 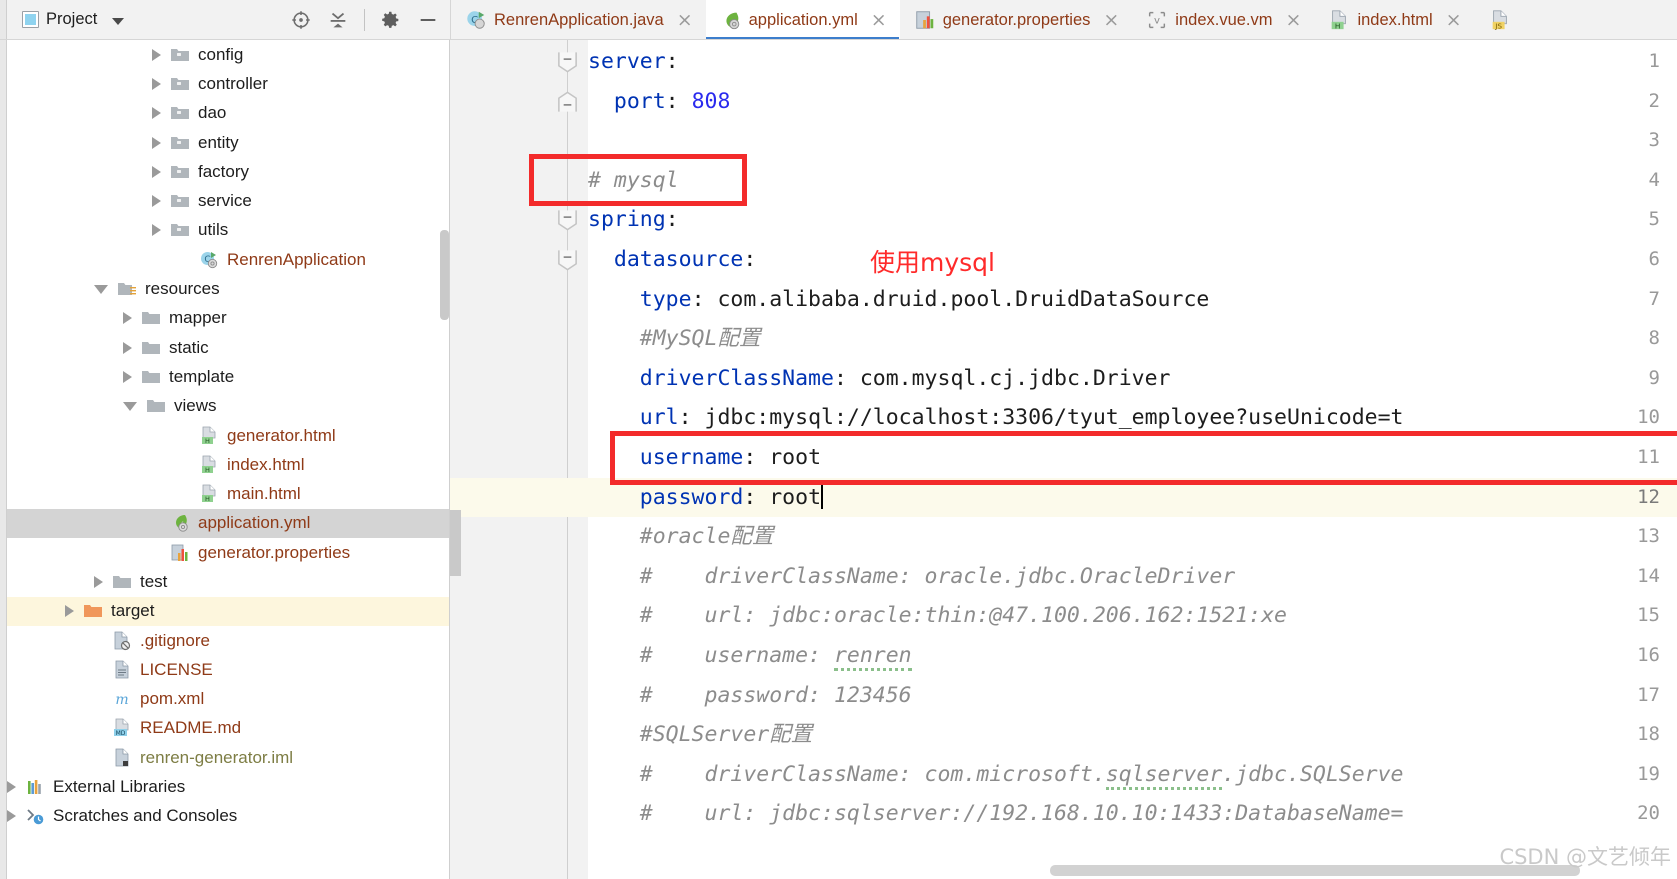 I want to click on tree-item-dao: dao, so click(x=224, y=113).